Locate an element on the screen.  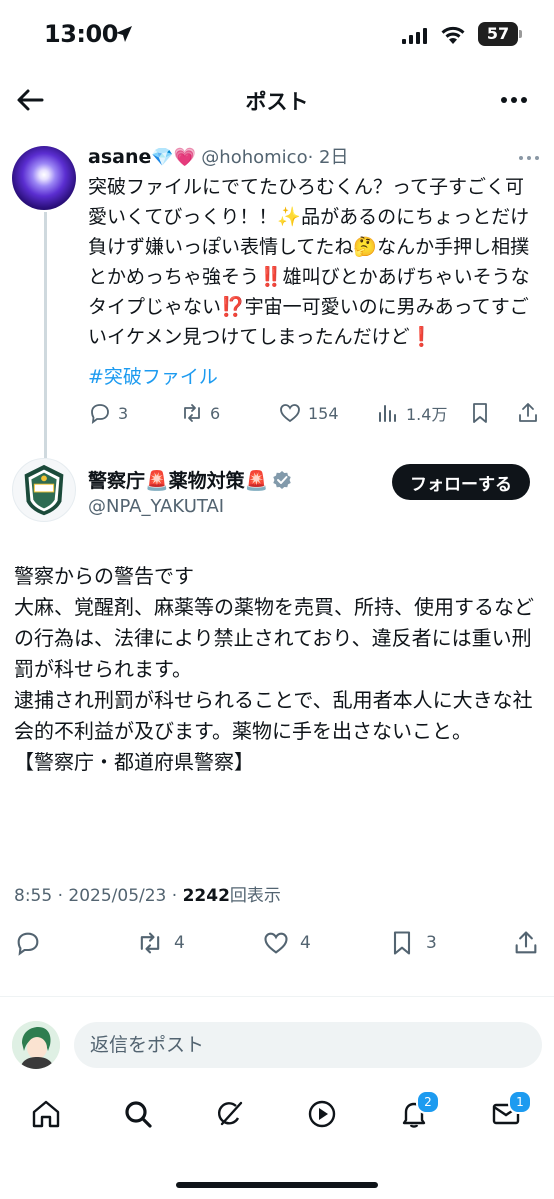
battery-level: 57 is located at coordinates (498, 33).